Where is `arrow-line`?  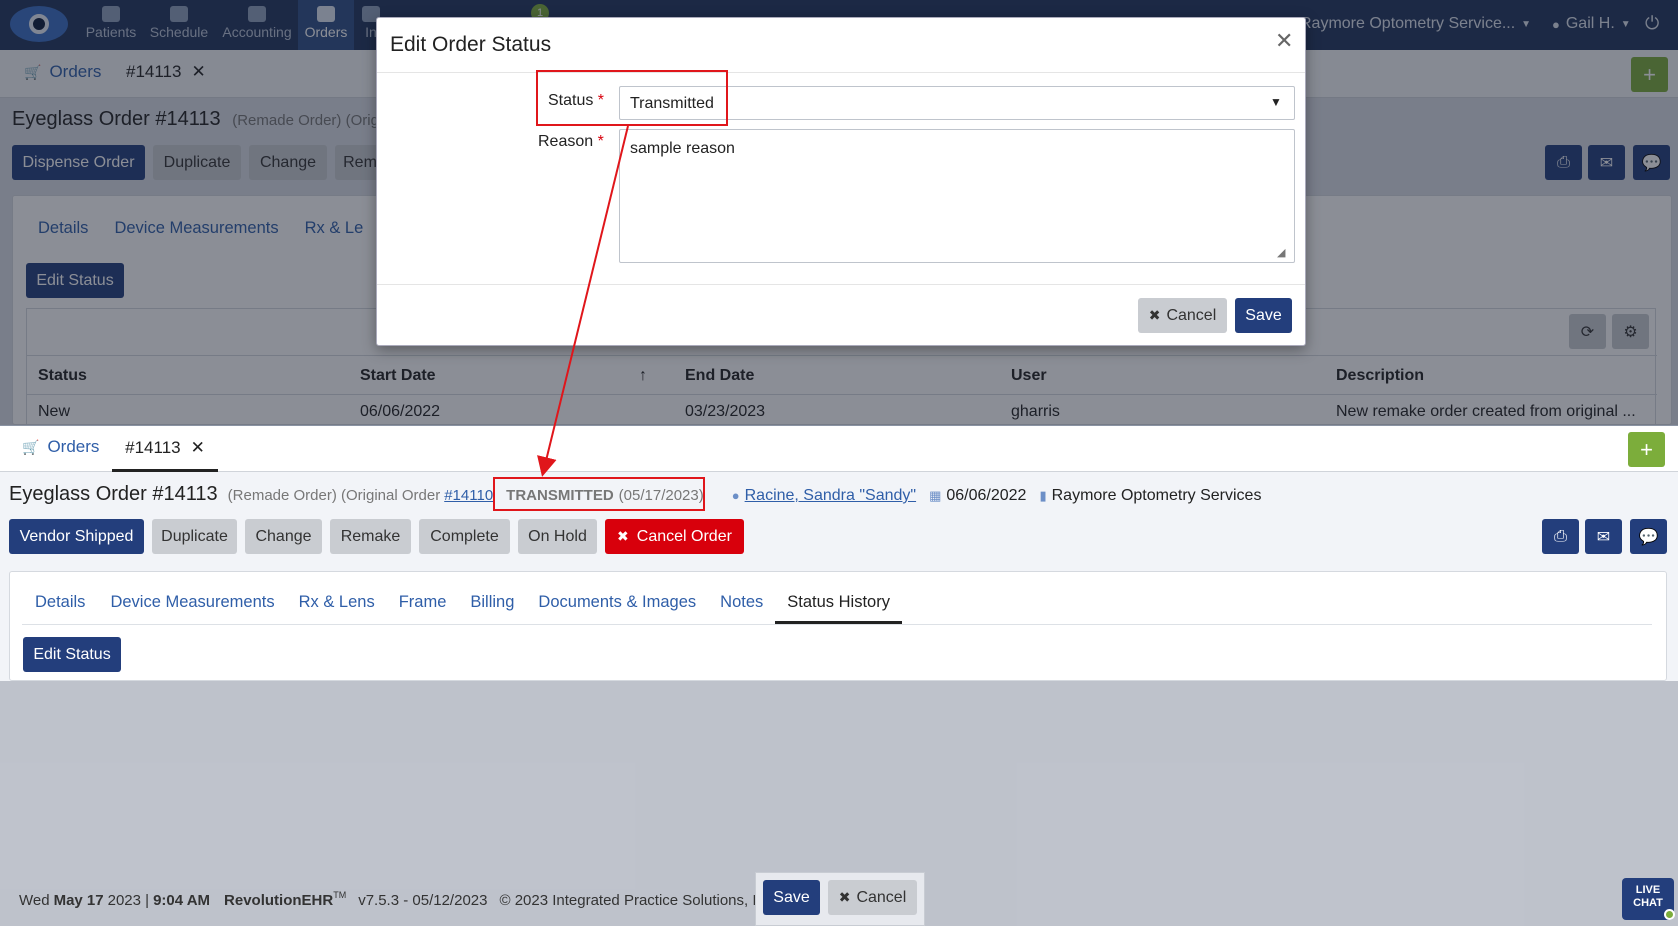
arrow-line is located at coordinates (583, 301).